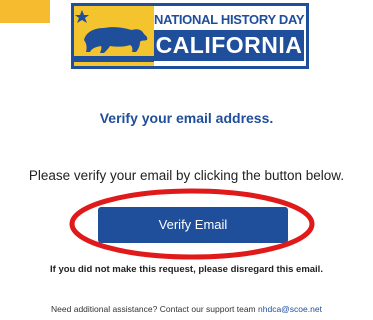 The width and height of the screenshot is (373, 320). I want to click on logo-title-line: NATIONAL HISTORY DAY, so click(229, 19).